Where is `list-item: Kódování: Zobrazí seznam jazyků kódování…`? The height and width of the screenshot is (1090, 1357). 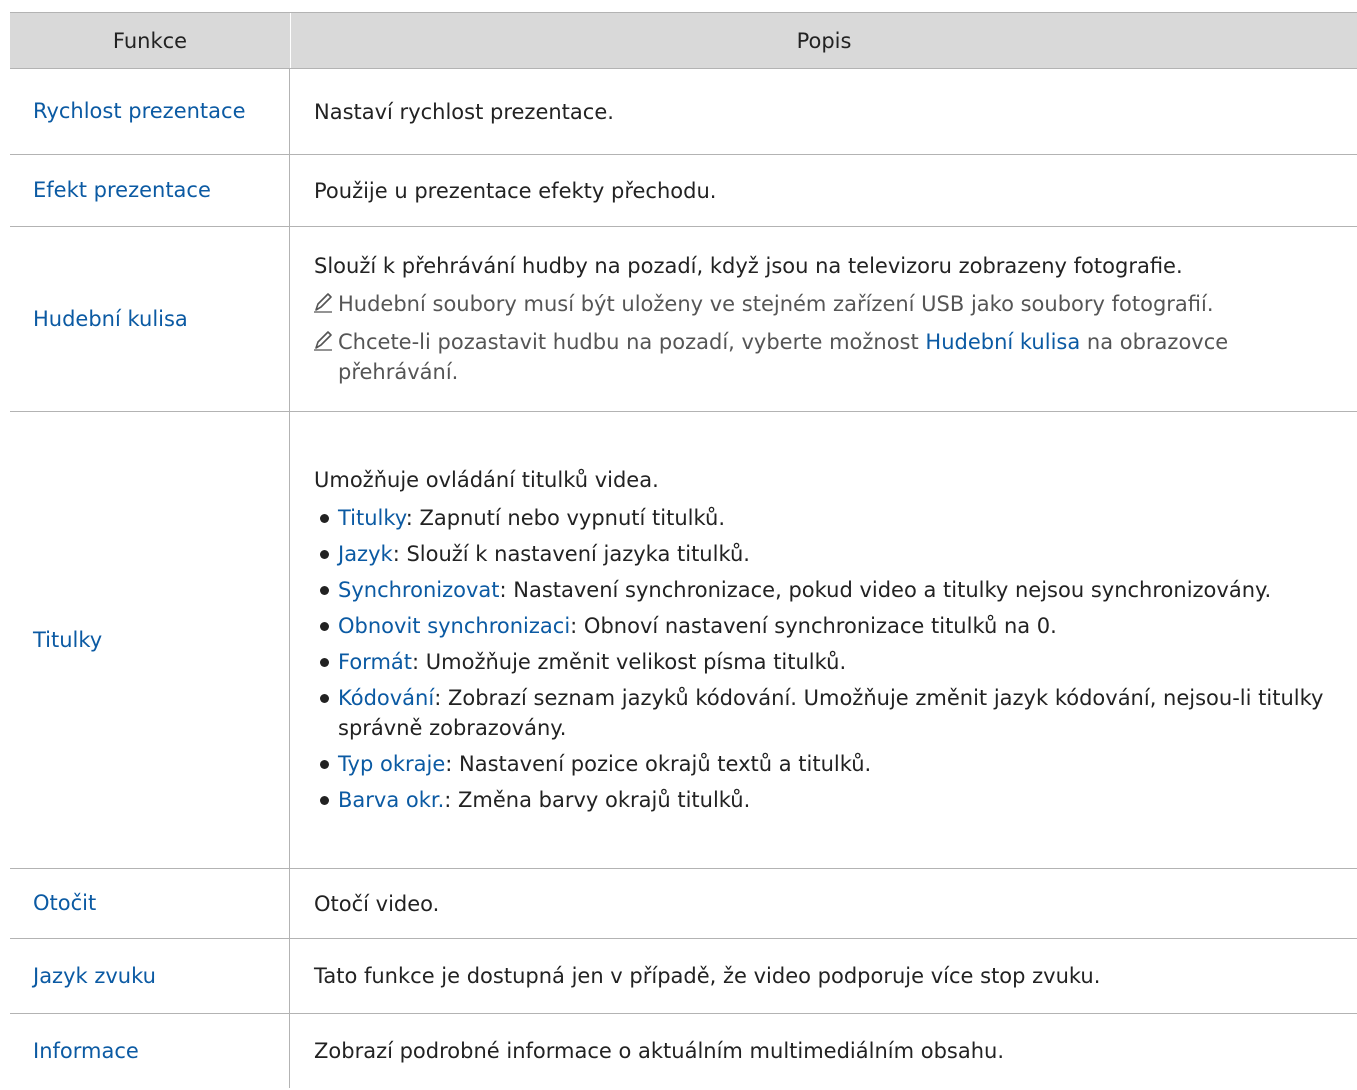
list-item: Kódování: Zobrazí seznam jazyků kódování… is located at coordinates (825, 713).